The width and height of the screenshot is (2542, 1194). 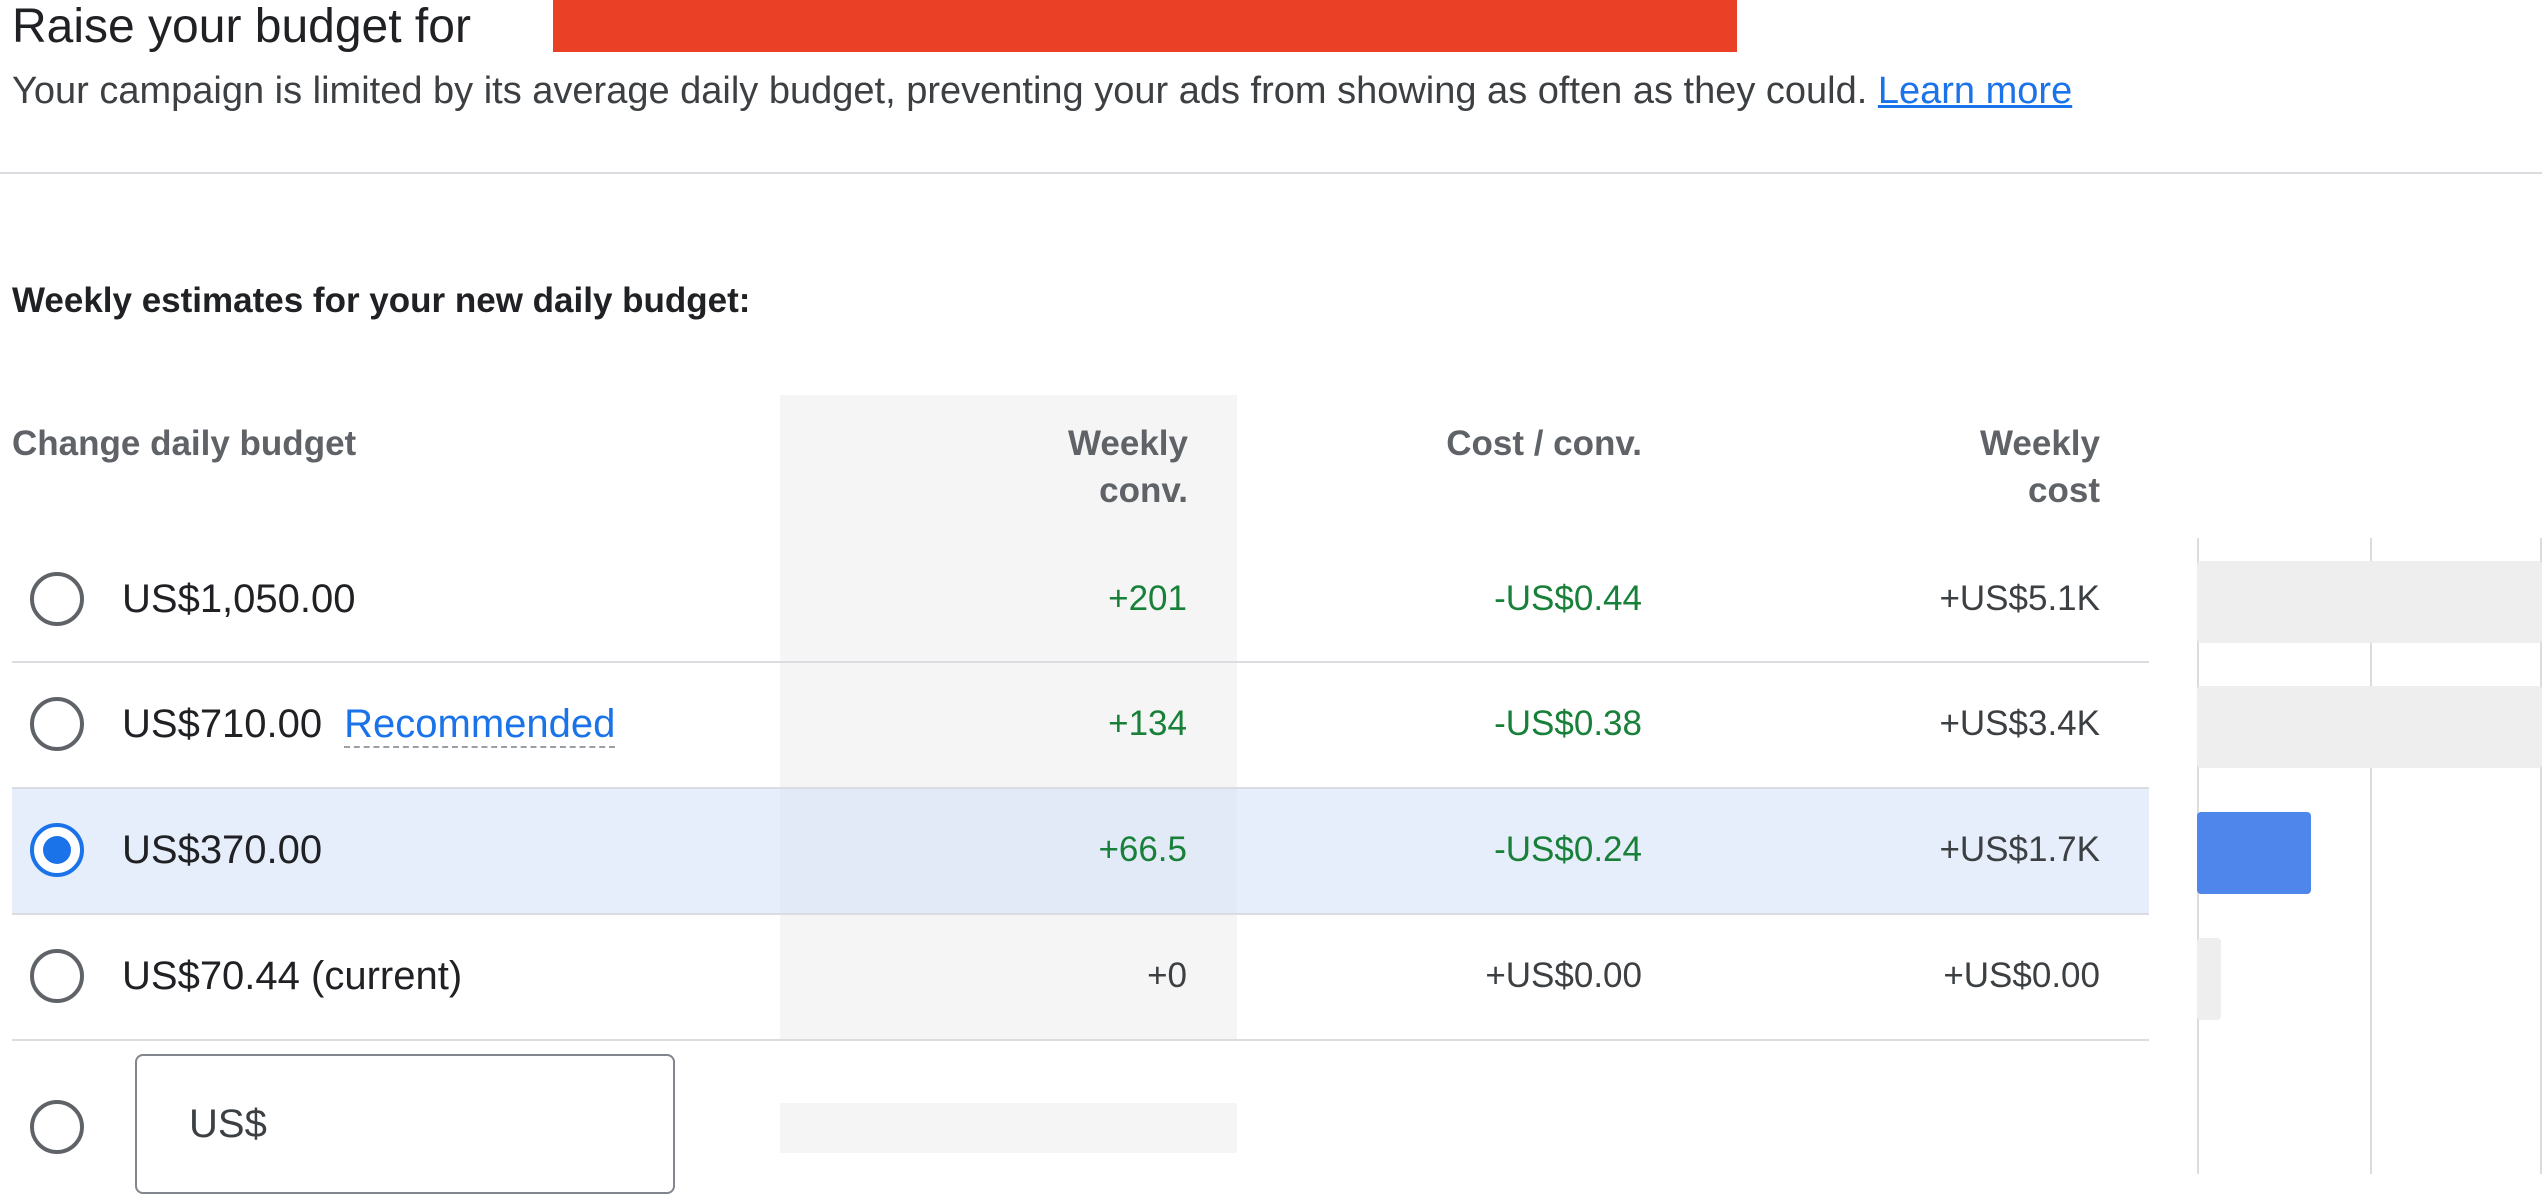 What do you see at coordinates (1271, 173) in the screenshot?
I see `header-divider` at bounding box center [1271, 173].